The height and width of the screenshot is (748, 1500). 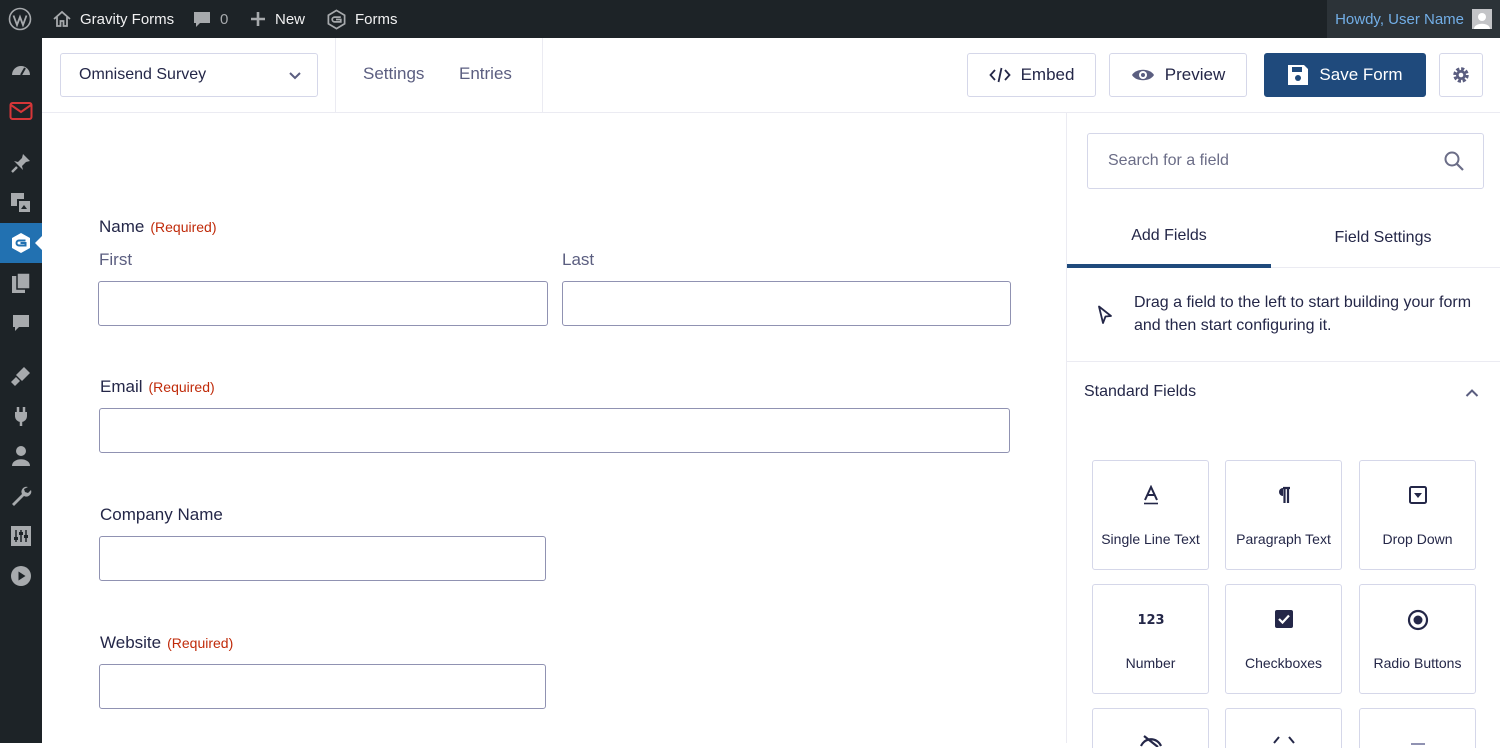 I want to click on comments-count: 0, so click(x=224, y=19).